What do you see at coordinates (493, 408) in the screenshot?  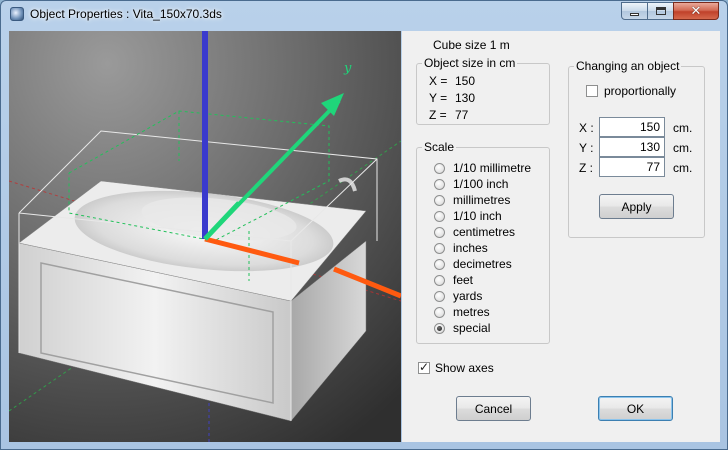 I see `cancel-button: Cancel` at bounding box center [493, 408].